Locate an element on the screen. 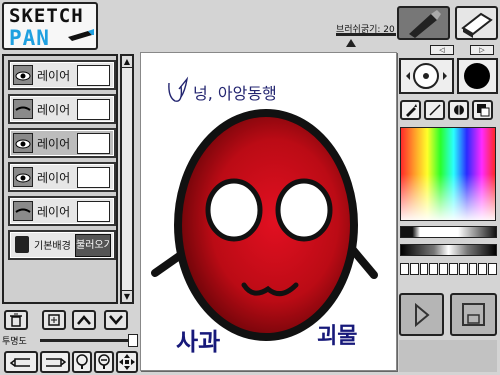  redo-icon is located at coordinates (55, 362).